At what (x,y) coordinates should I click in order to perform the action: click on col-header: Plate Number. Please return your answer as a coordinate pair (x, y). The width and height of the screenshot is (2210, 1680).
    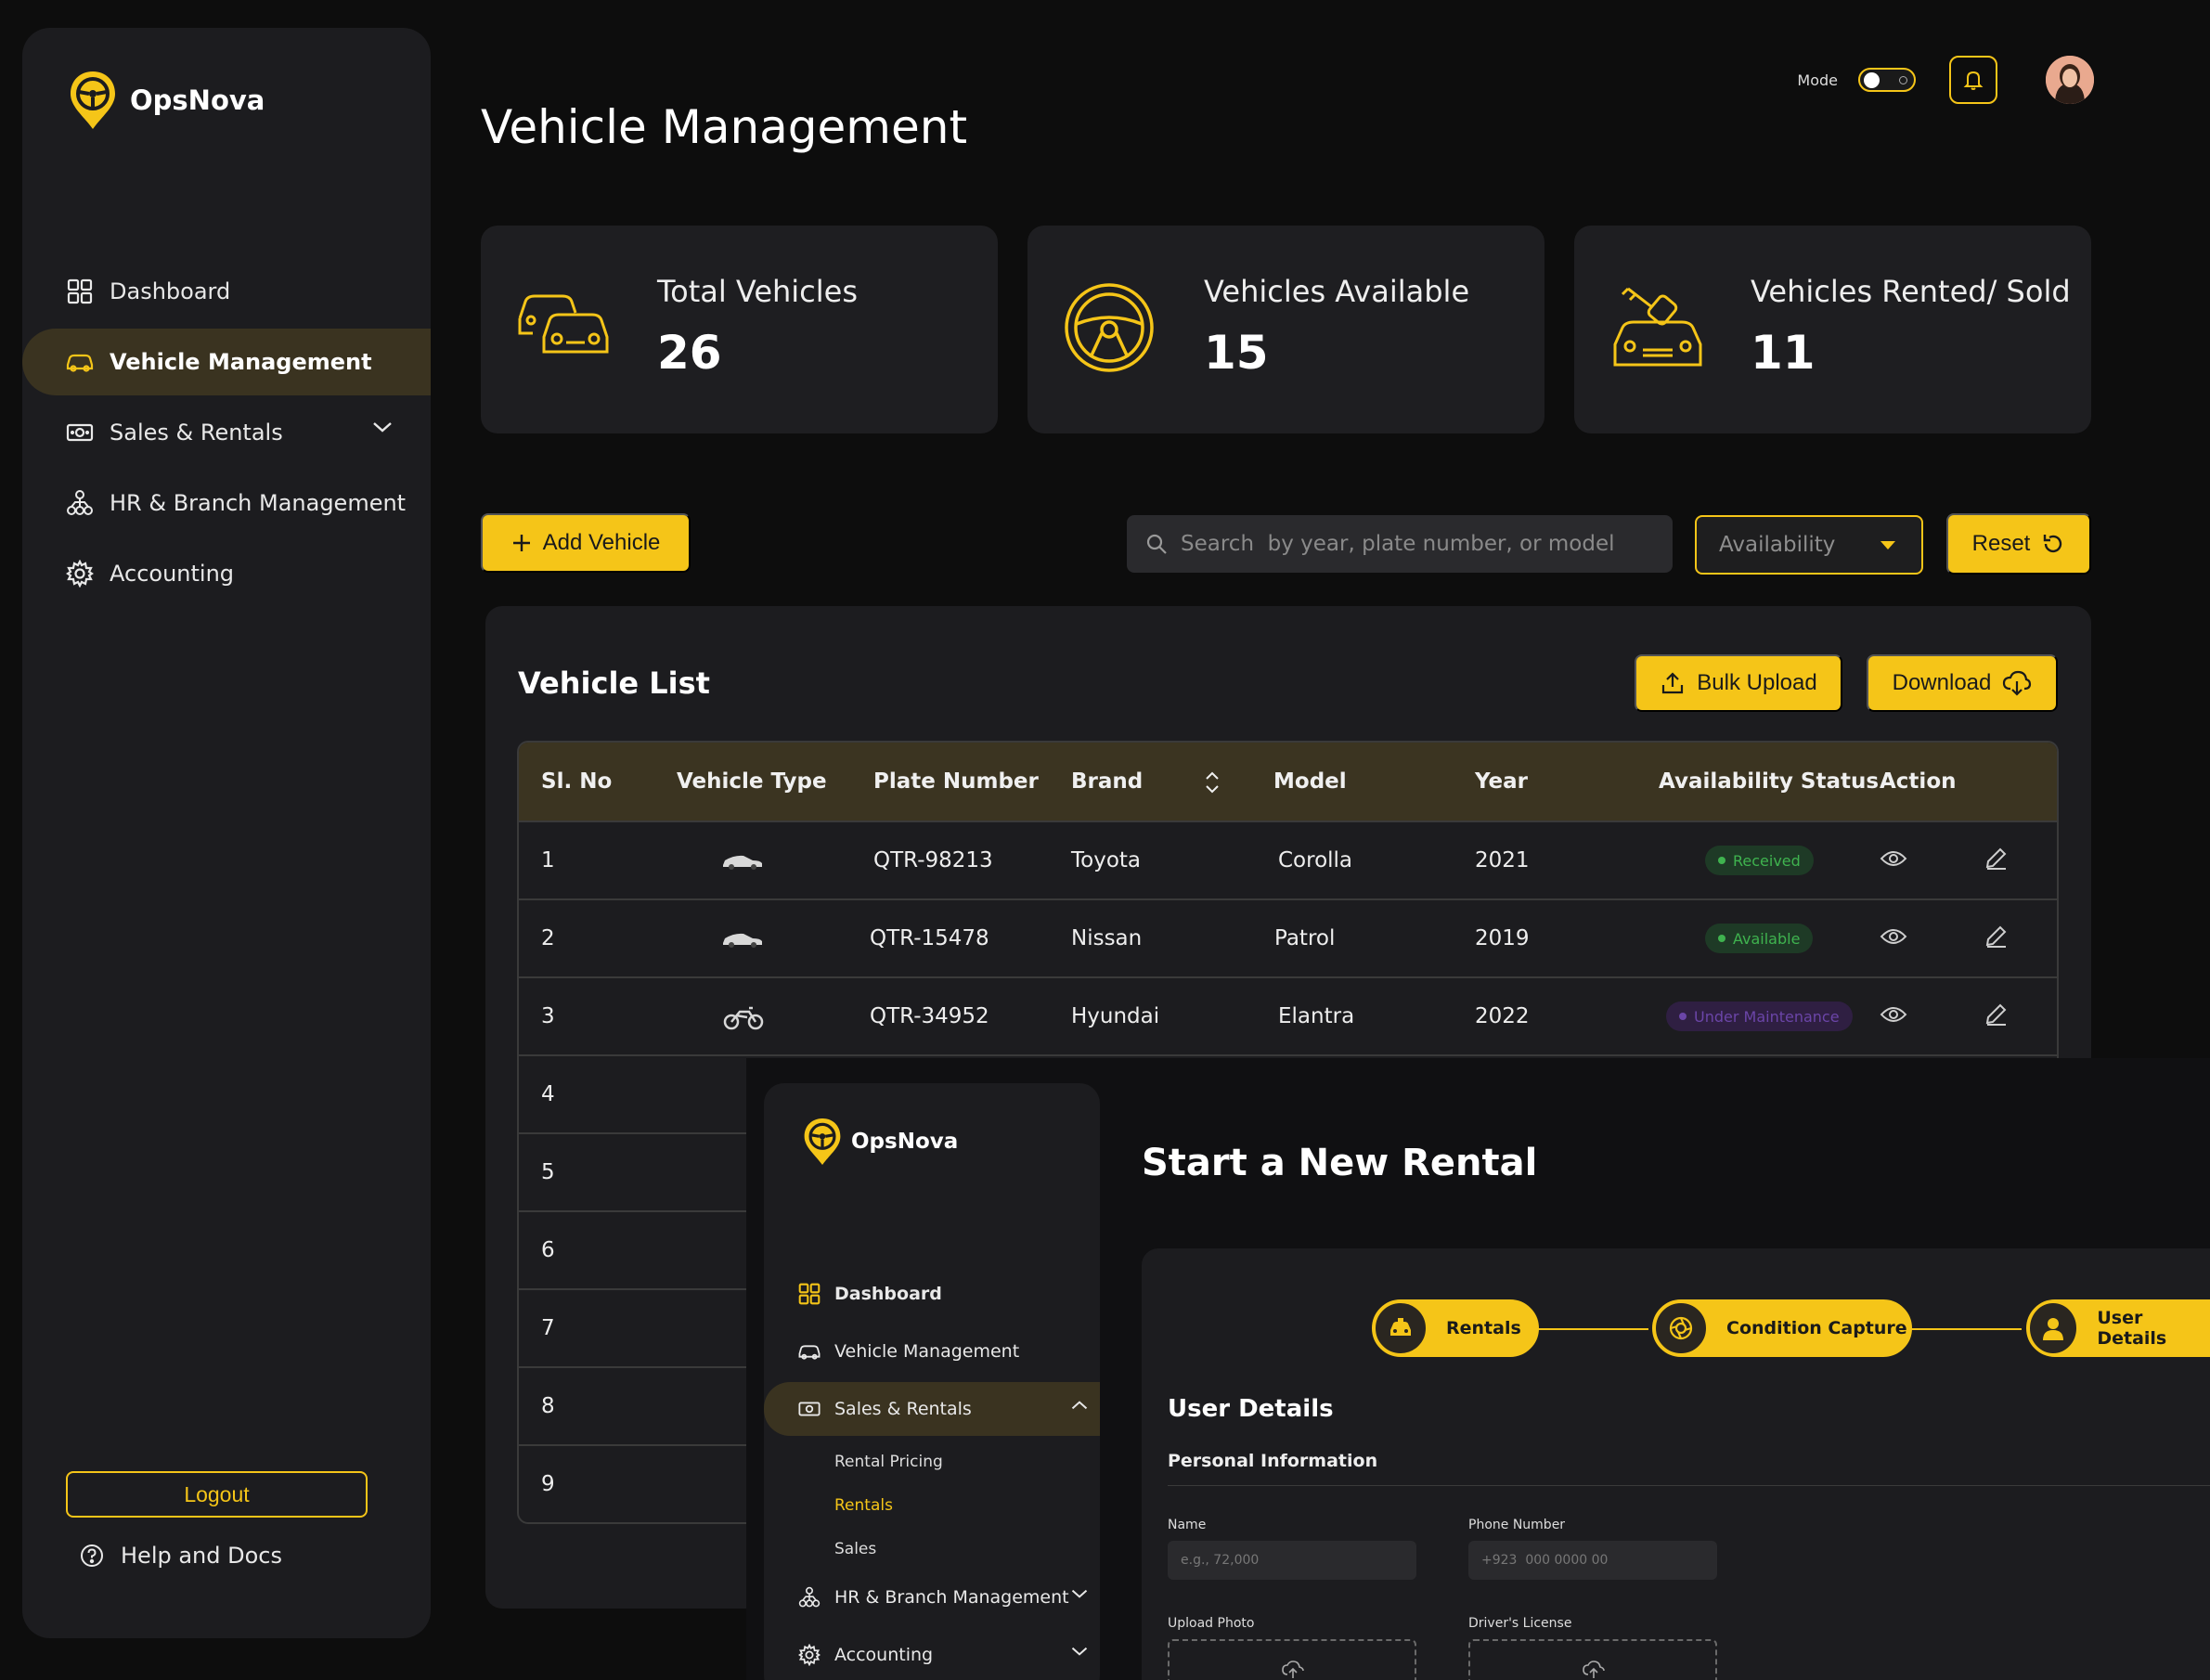
    Looking at the image, I should click on (956, 781).